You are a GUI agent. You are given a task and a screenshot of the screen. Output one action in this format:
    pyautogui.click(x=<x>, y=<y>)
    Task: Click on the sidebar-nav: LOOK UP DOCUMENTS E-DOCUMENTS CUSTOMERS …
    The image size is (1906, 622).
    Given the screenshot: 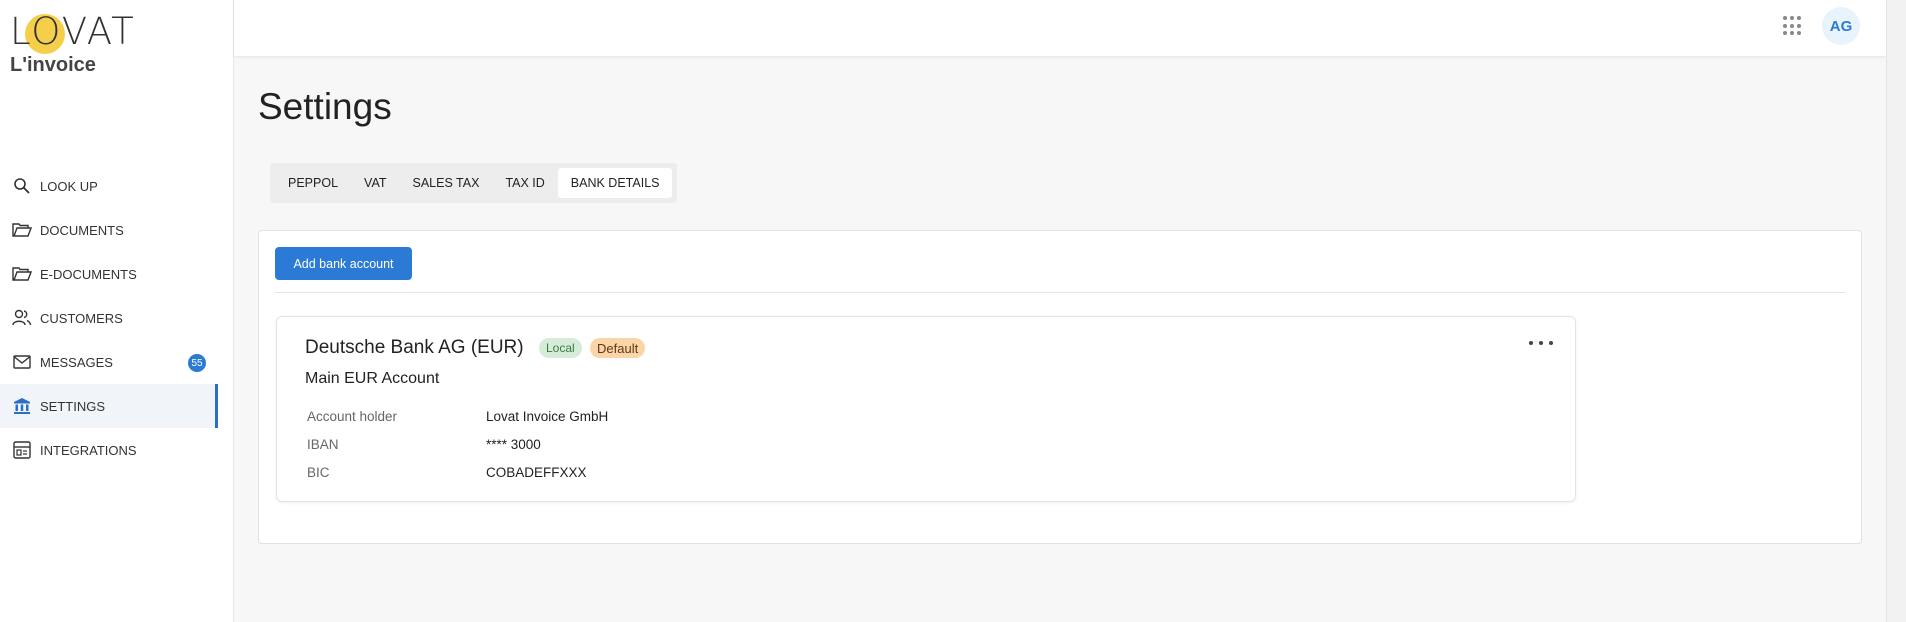 What is the action you would take?
    pyautogui.click(x=109, y=318)
    